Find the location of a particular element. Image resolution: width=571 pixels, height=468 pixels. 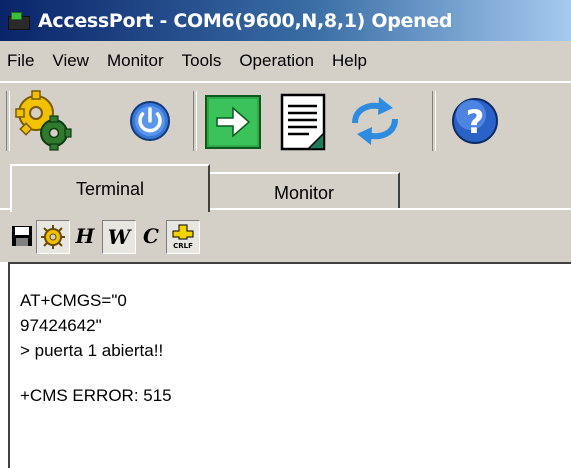

power-button is located at coordinates (150, 121).